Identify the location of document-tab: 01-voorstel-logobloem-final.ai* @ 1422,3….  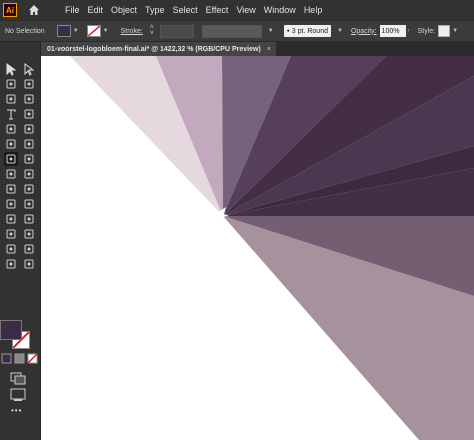
(158, 49).